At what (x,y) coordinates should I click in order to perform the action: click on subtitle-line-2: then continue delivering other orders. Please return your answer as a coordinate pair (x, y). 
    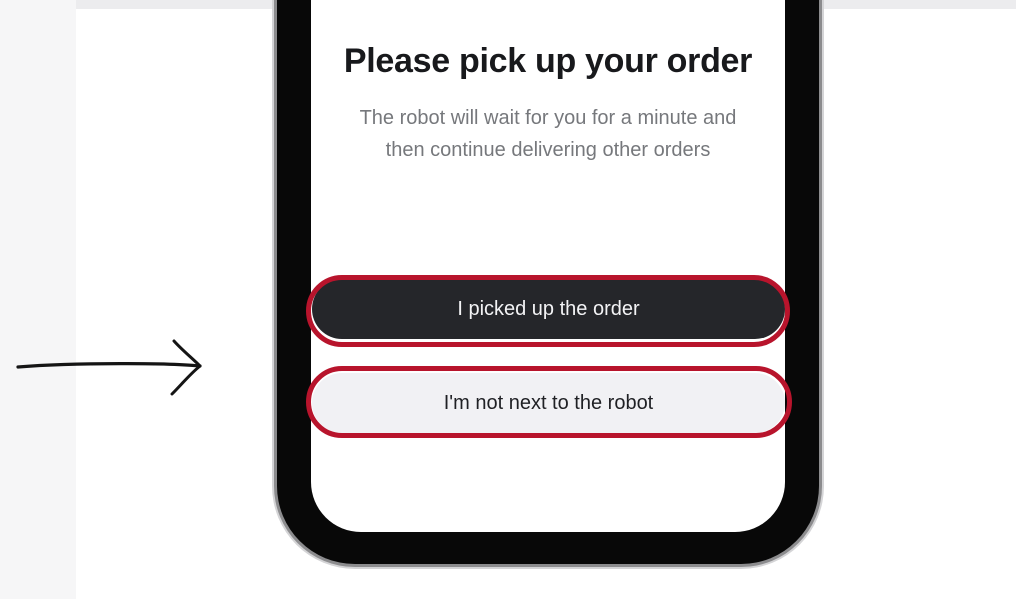
    Looking at the image, I should click on (548, 150).